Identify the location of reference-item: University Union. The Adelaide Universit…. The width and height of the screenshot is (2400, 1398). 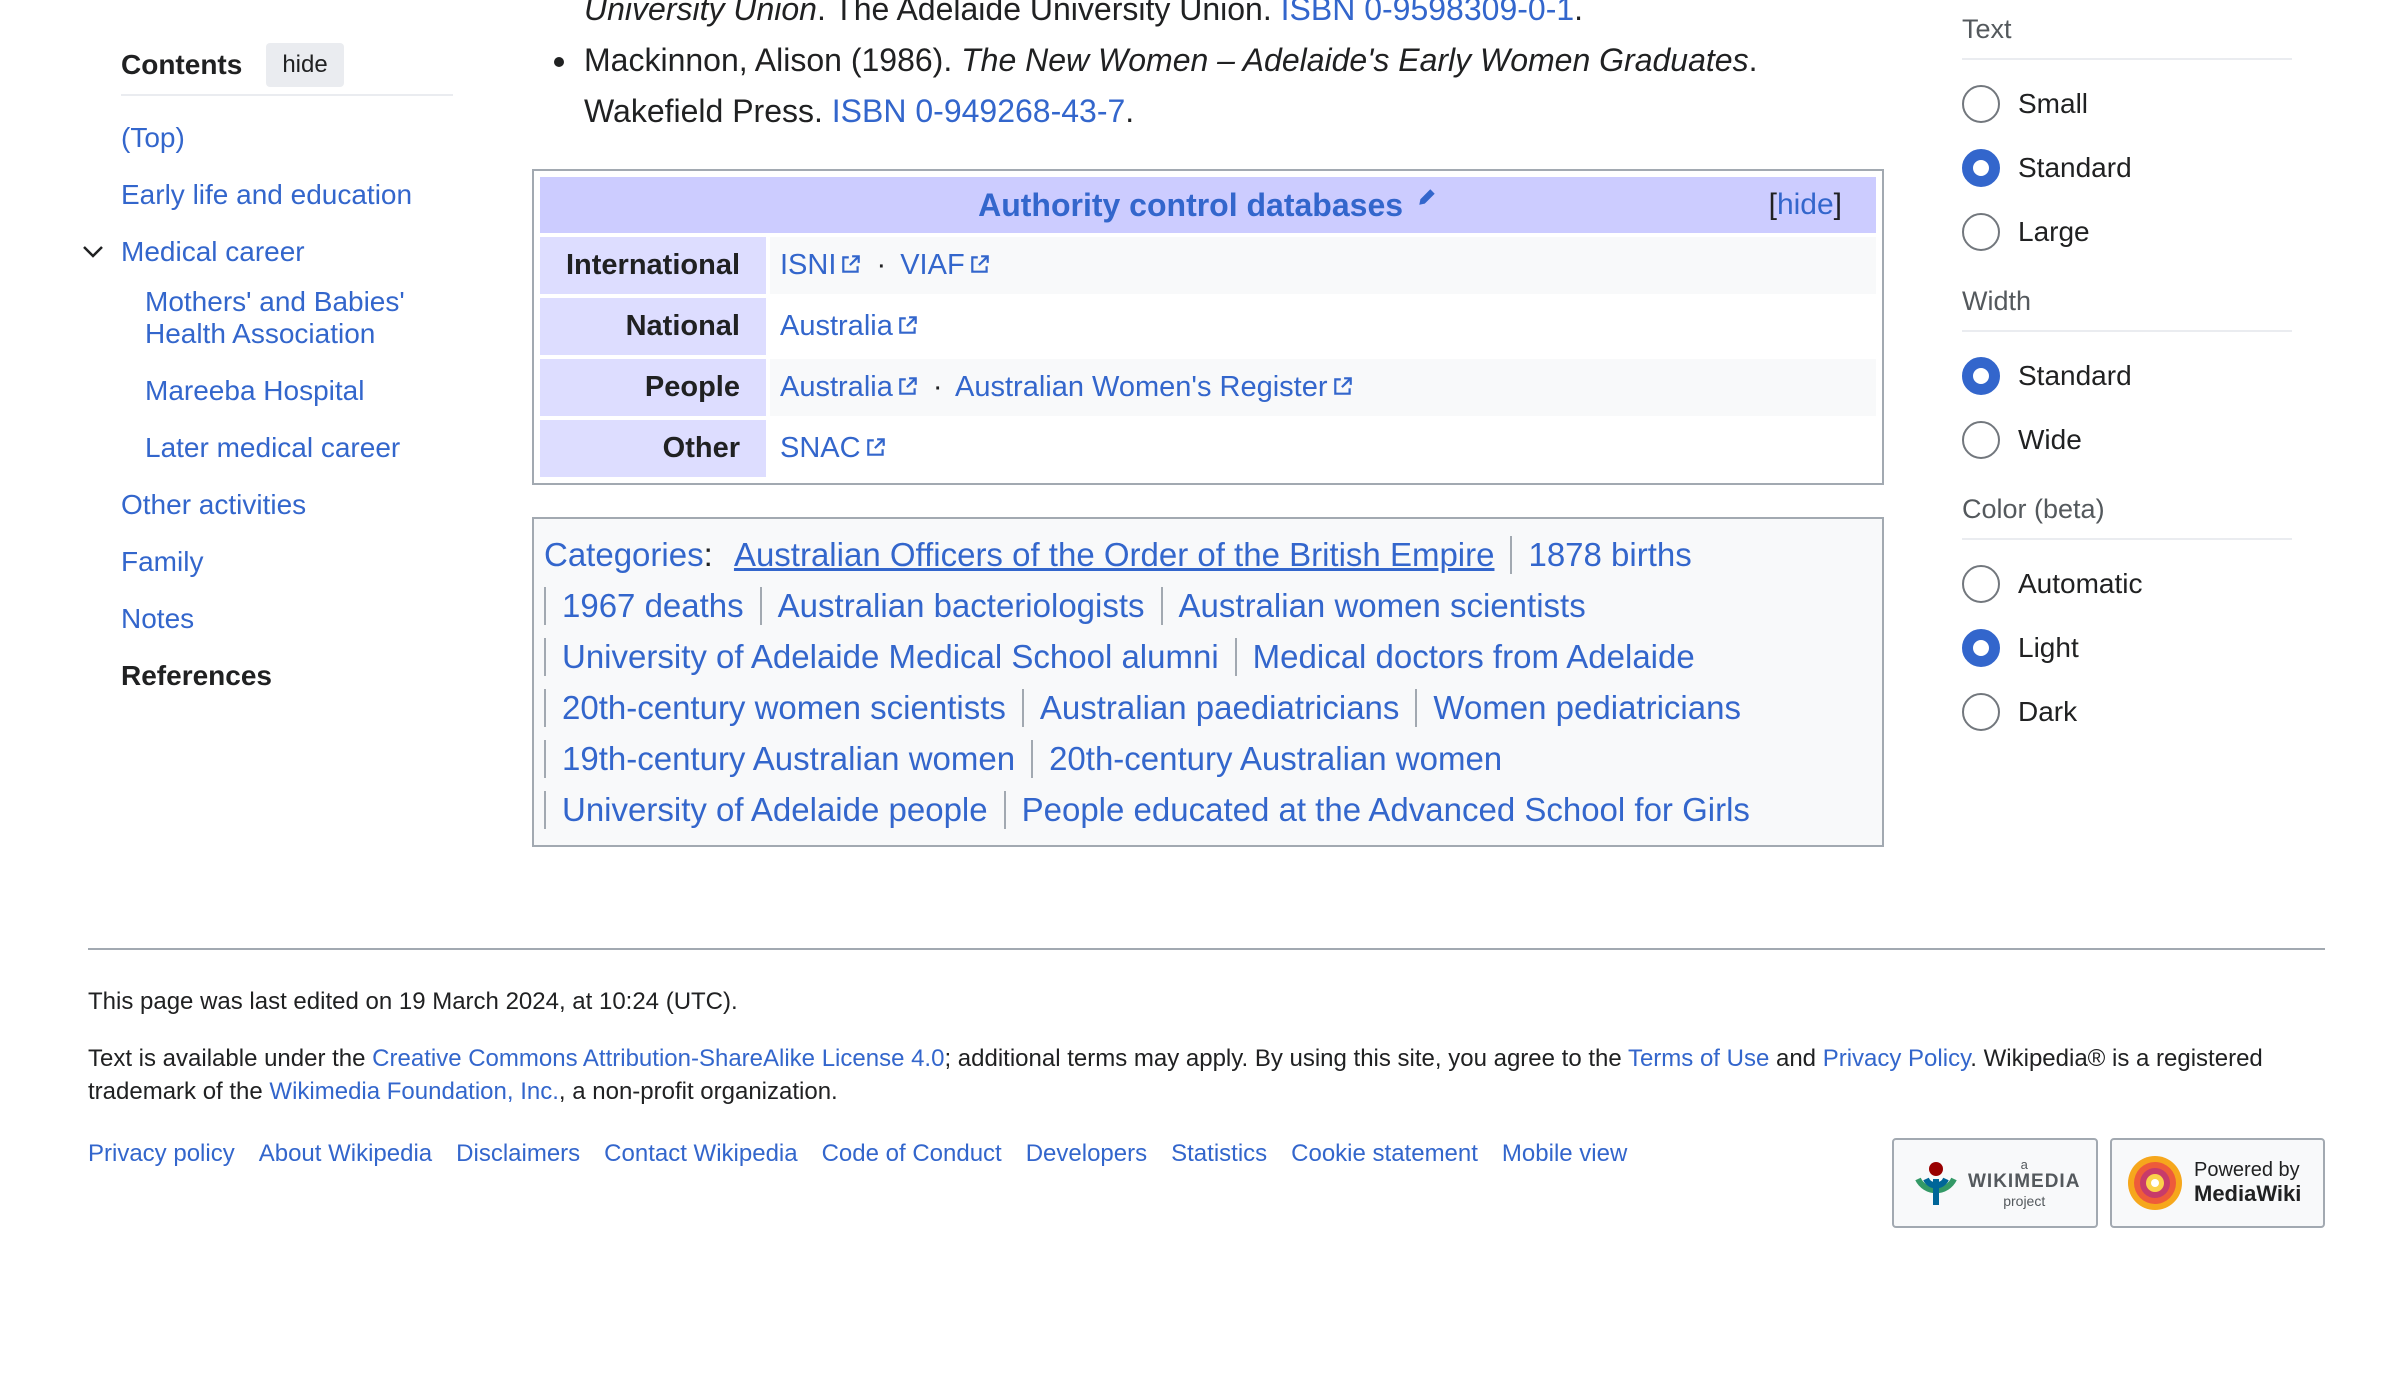
(1238, 17).